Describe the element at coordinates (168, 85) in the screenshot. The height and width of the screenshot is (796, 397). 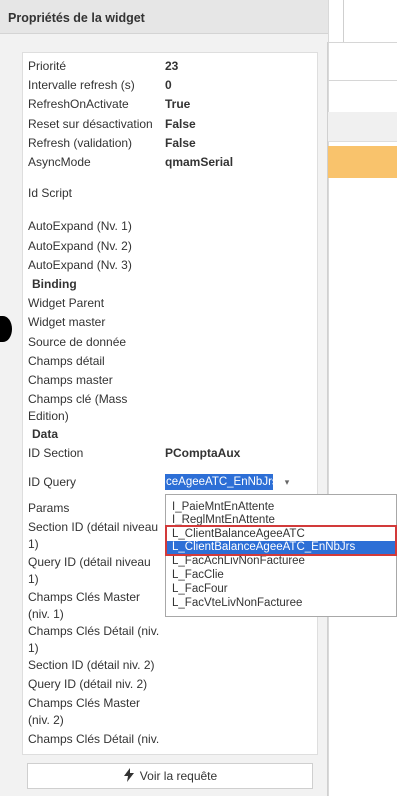
I see `property-value-intervalle: 0` at that location.